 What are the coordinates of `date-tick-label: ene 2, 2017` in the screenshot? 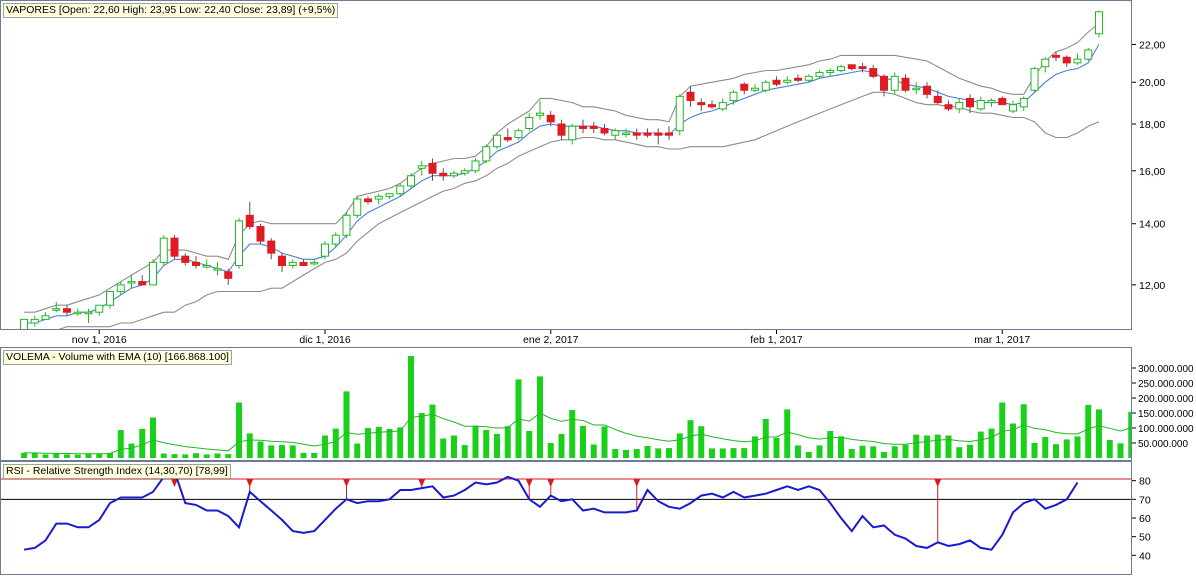 It's located at (551, 340).